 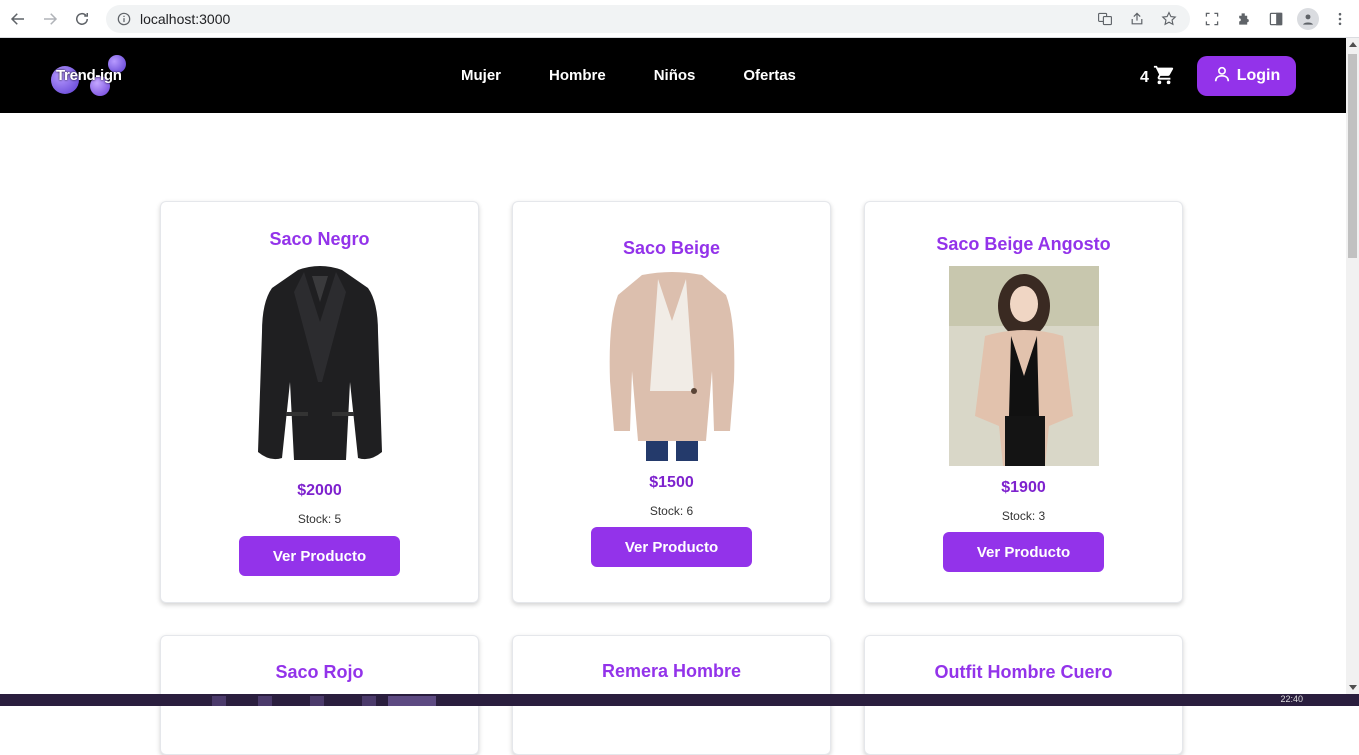 What do you see at coordinates (1291, 699) in the screenshot?
I see `taskbar-clock: 22:40` at bounding box center [1291, 699].